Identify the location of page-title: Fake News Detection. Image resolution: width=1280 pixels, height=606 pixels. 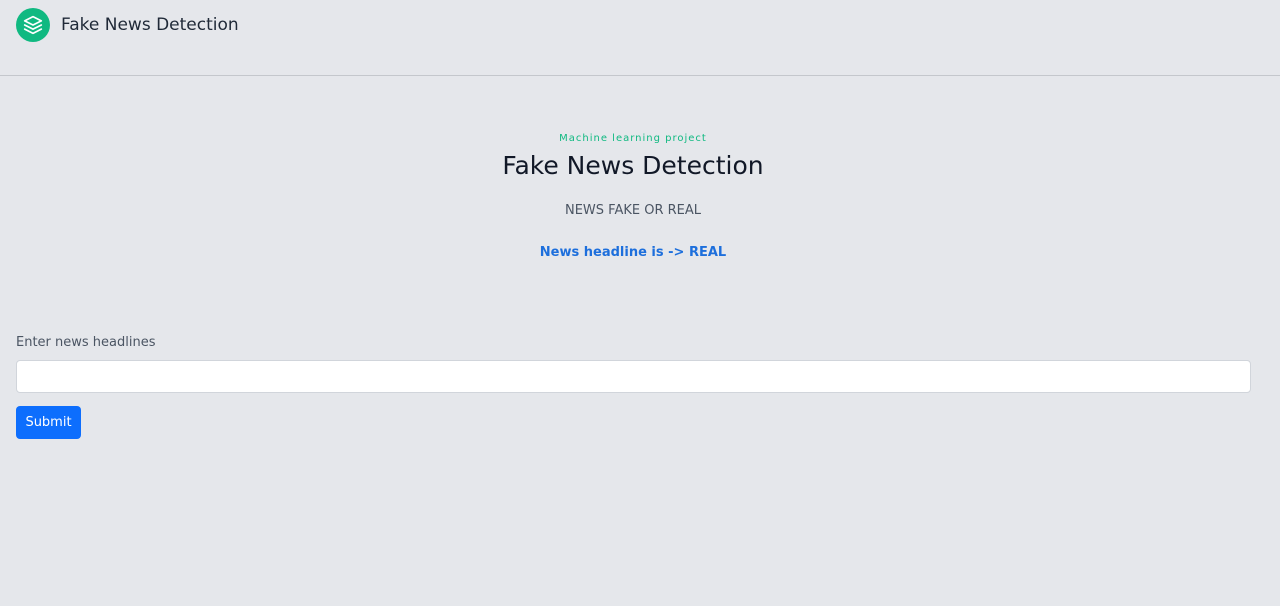
(633, 165).